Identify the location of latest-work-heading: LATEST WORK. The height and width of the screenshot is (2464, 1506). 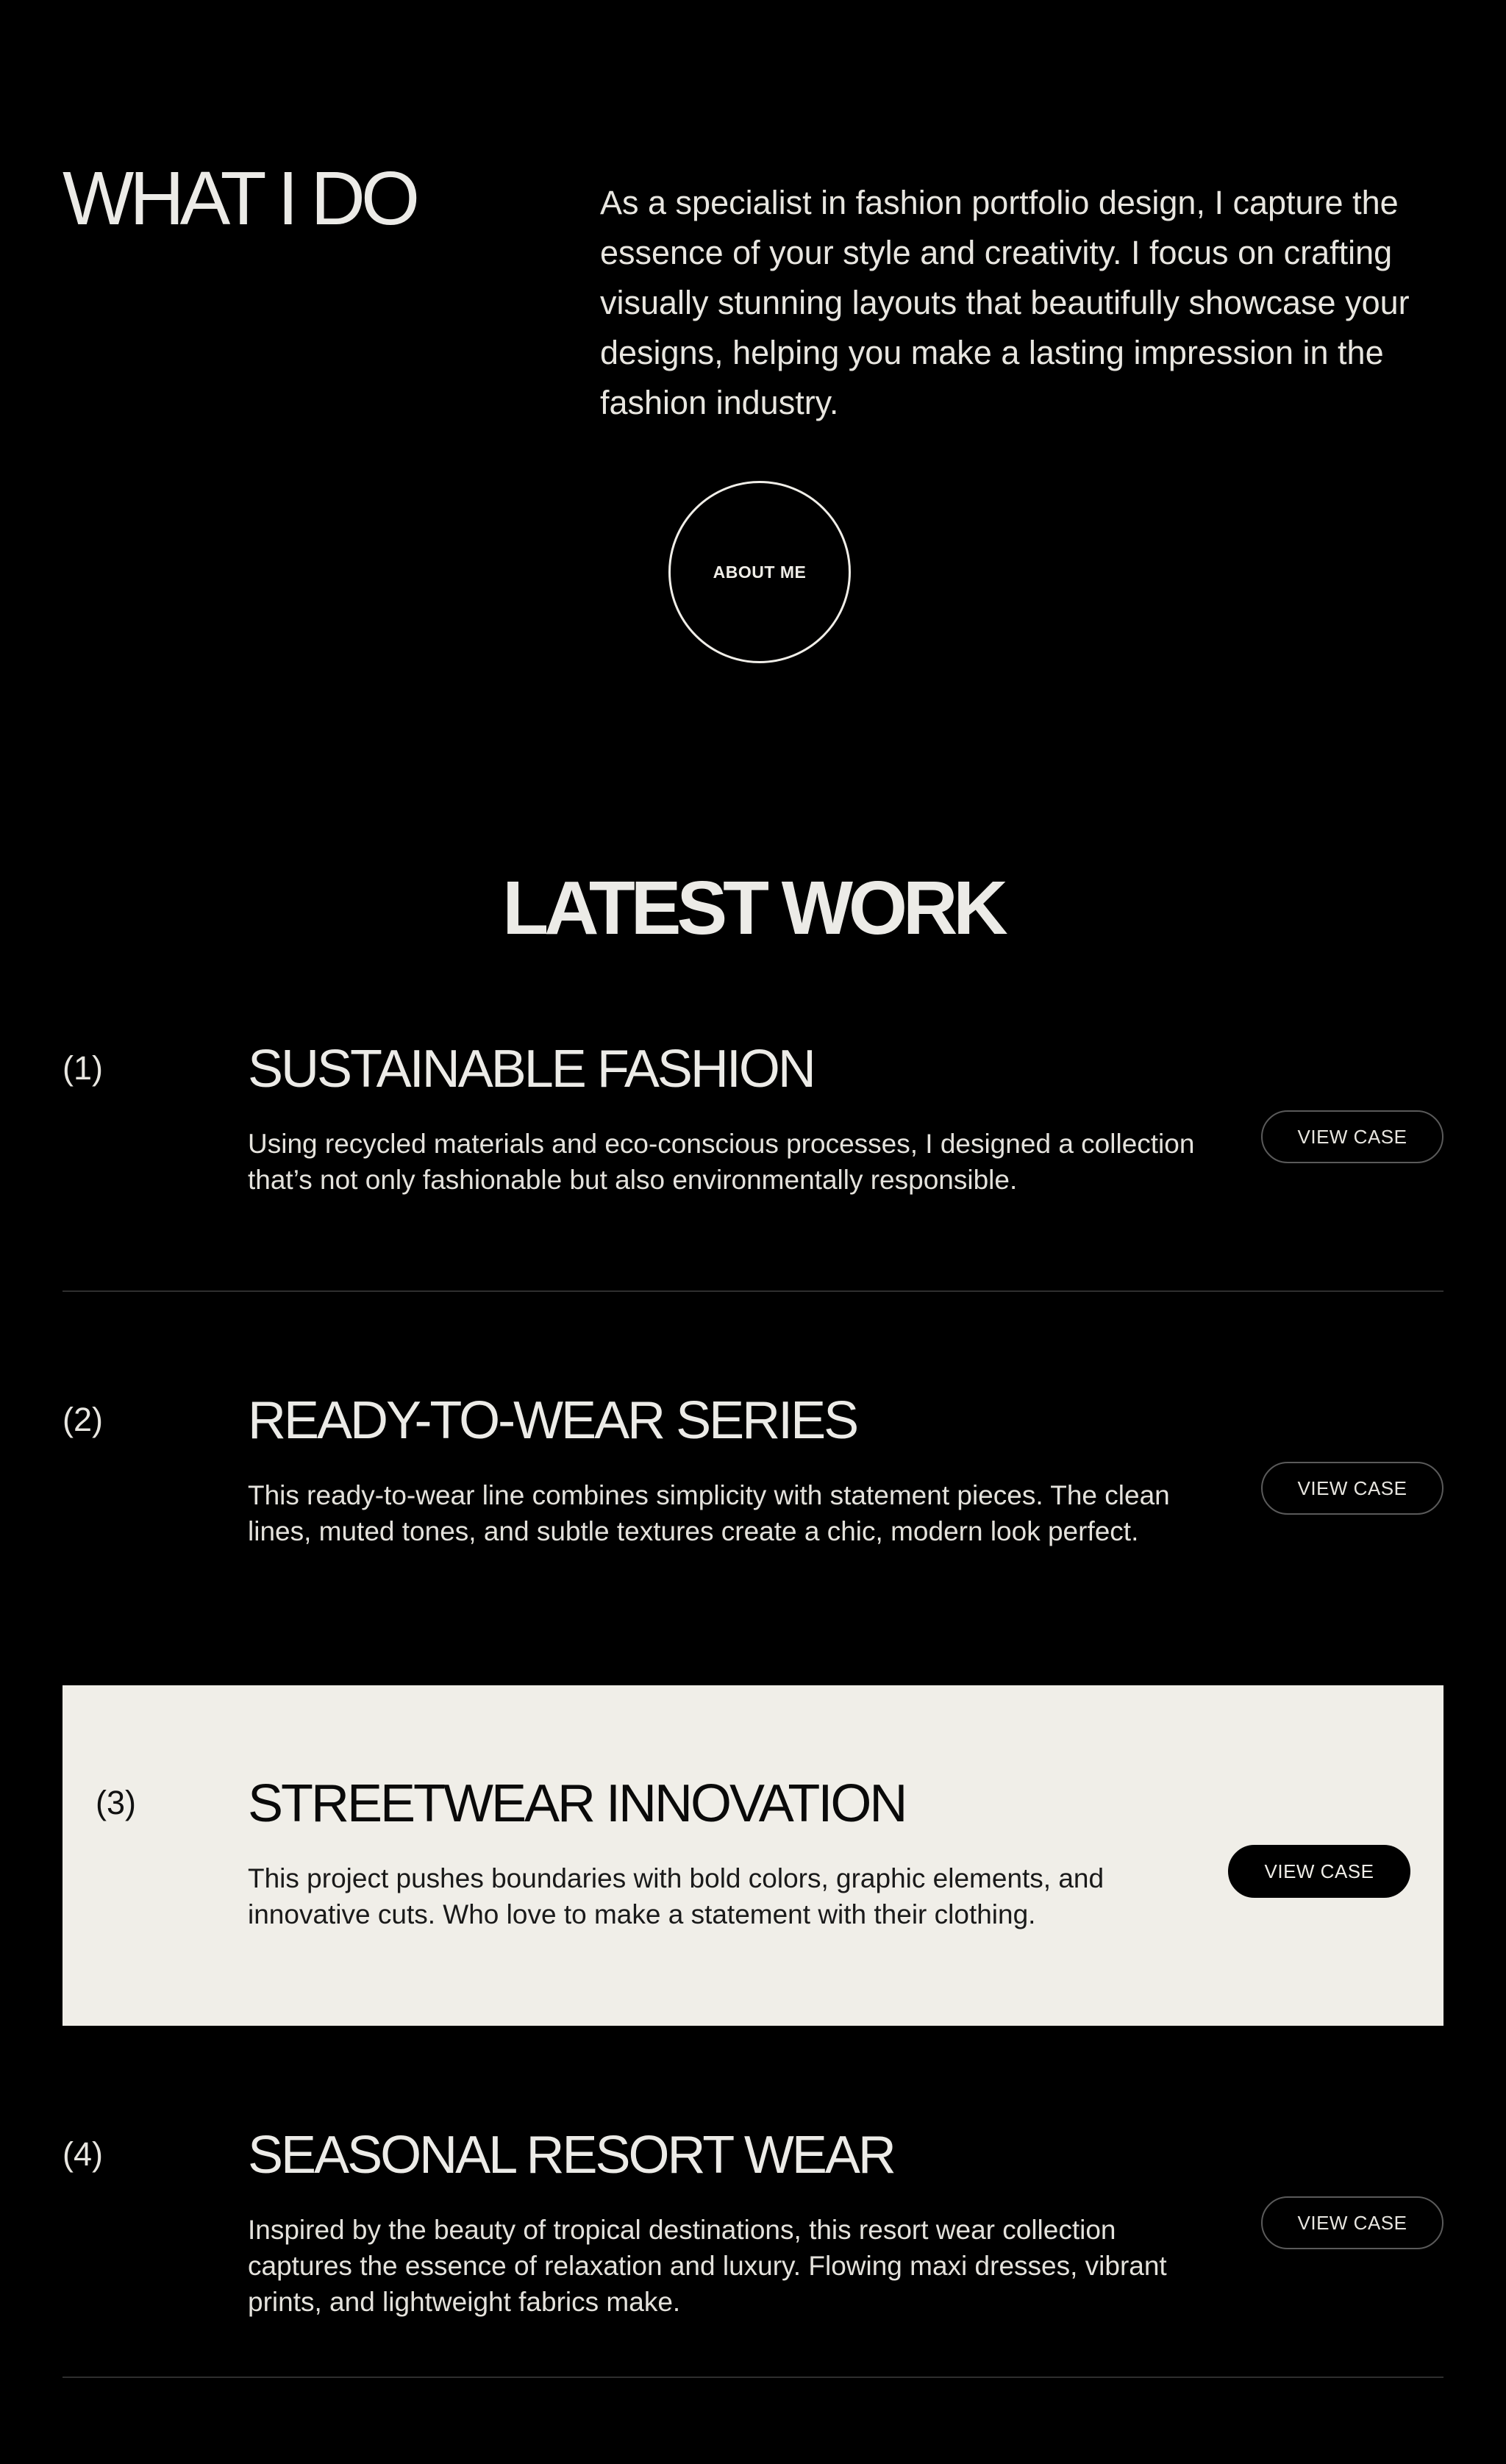
(755, 908).